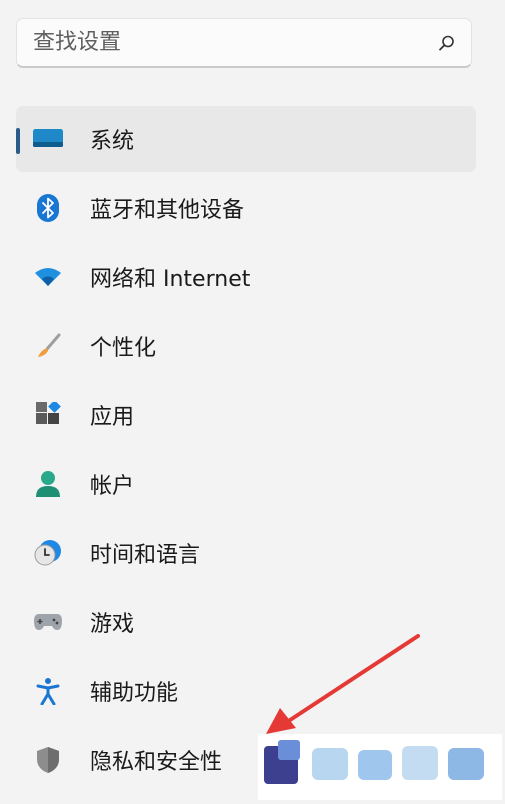  What do you see at coordinates (246, 139) in the screenshot?
I see `nav-item-system: 系统` at bounding box center [246, 139].